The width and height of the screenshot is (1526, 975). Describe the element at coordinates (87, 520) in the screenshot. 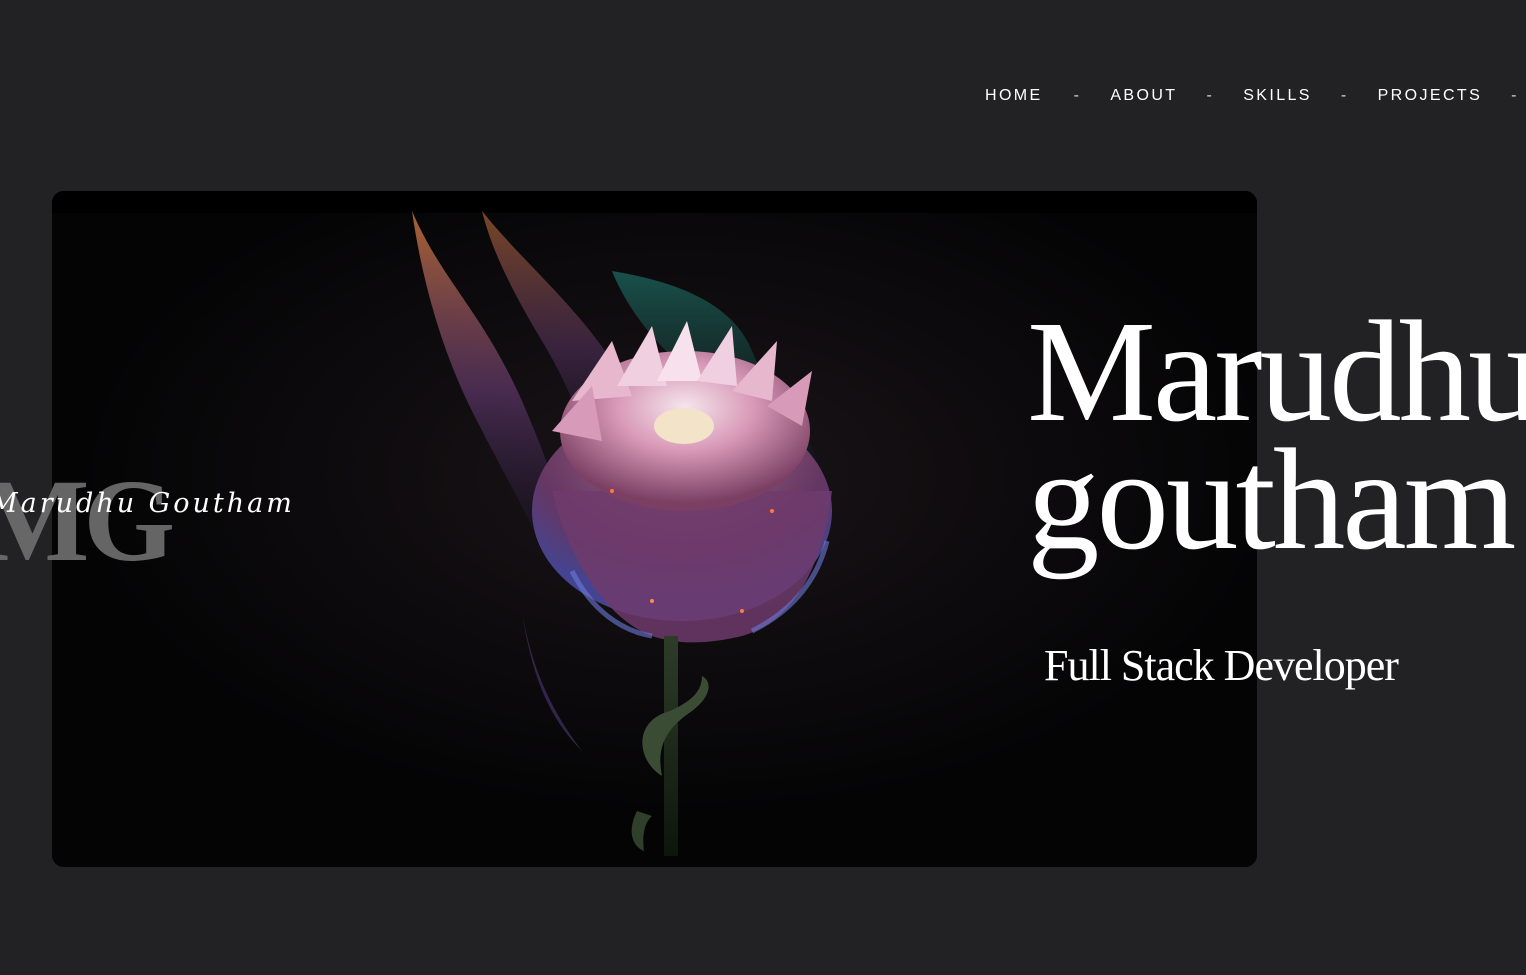

I see `logo-monogram: MG` at that location.